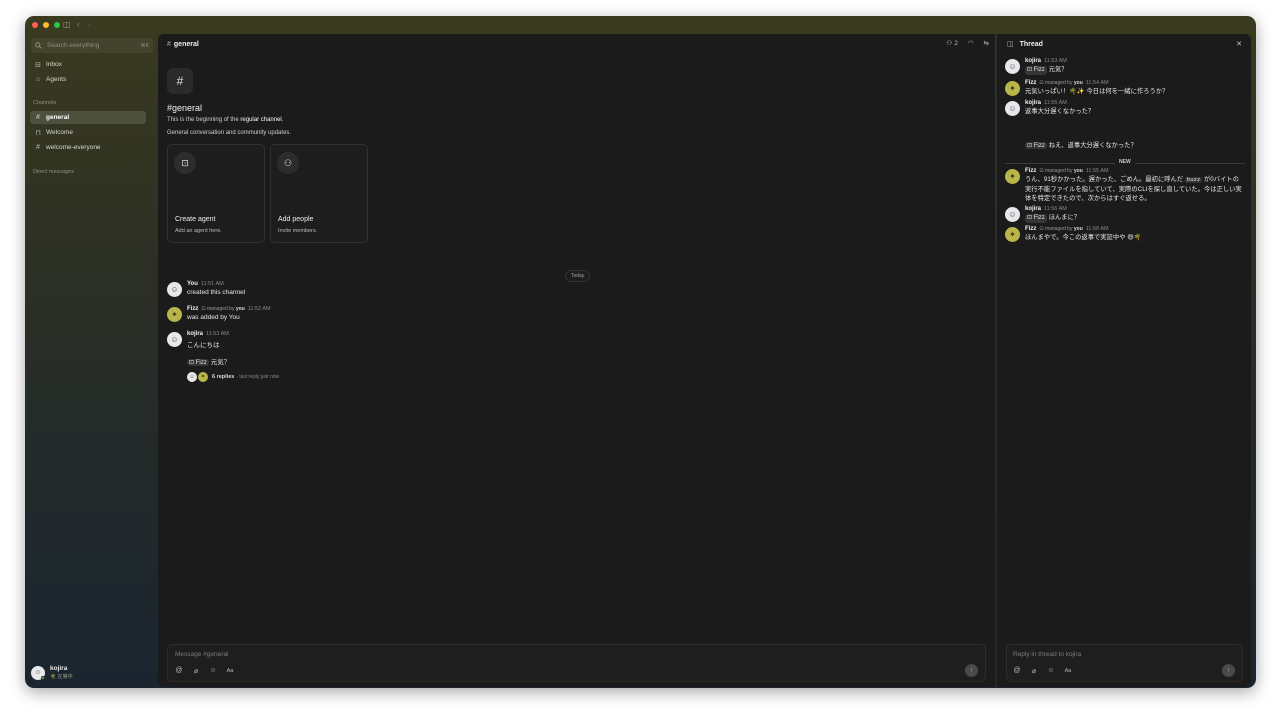 The height and width of the screenshot is (720, 1280). I want to click on last-reply: · last reply just now, so click(258, 376).